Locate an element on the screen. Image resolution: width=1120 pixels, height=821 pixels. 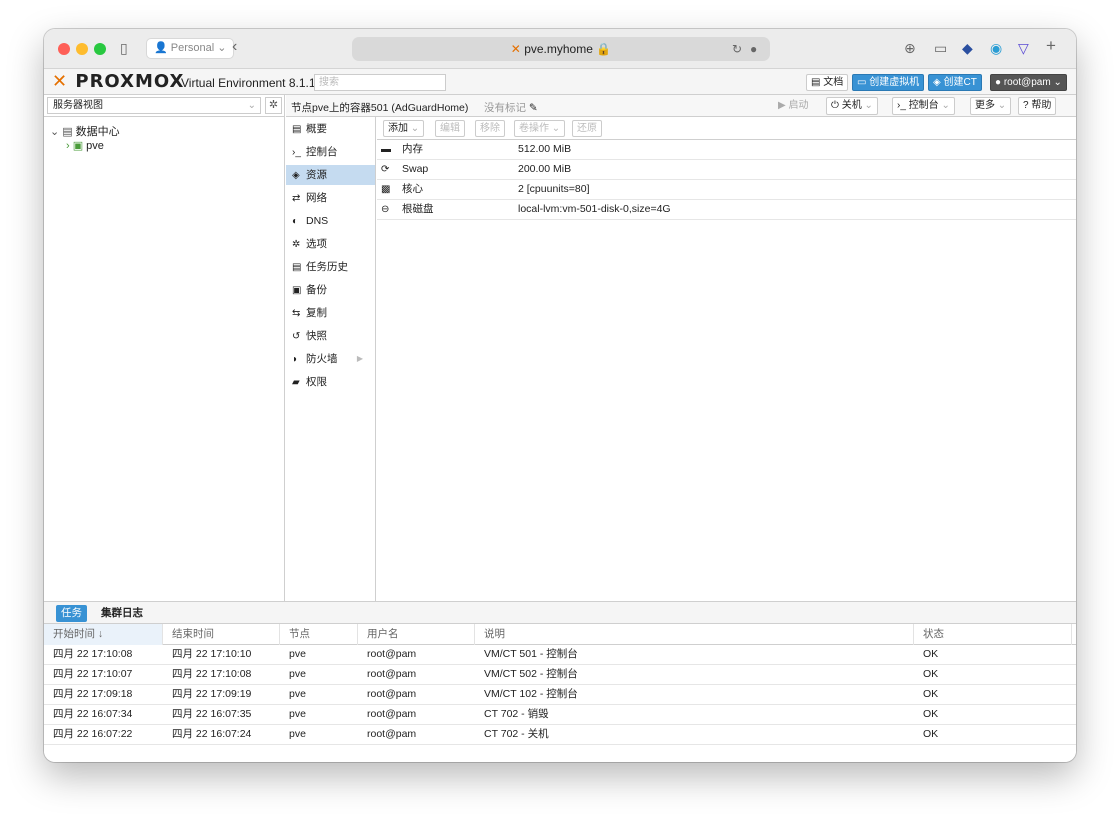
column-status: 状态 is located at coordinates (993, 634).